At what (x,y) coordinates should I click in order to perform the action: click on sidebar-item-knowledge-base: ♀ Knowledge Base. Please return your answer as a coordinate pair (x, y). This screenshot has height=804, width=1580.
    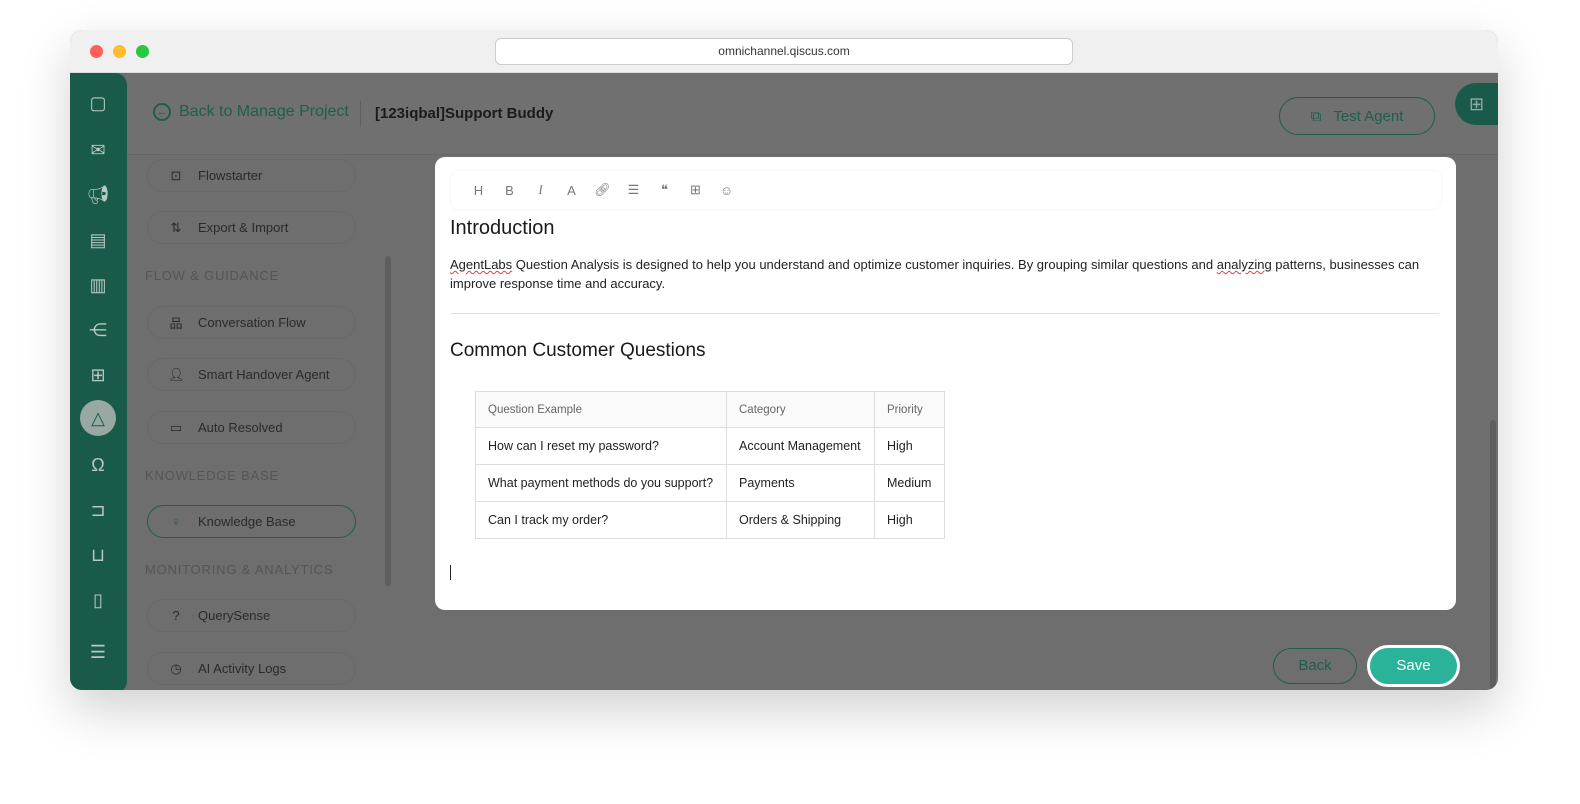
    Looking at the image, I should click on (251, 521).